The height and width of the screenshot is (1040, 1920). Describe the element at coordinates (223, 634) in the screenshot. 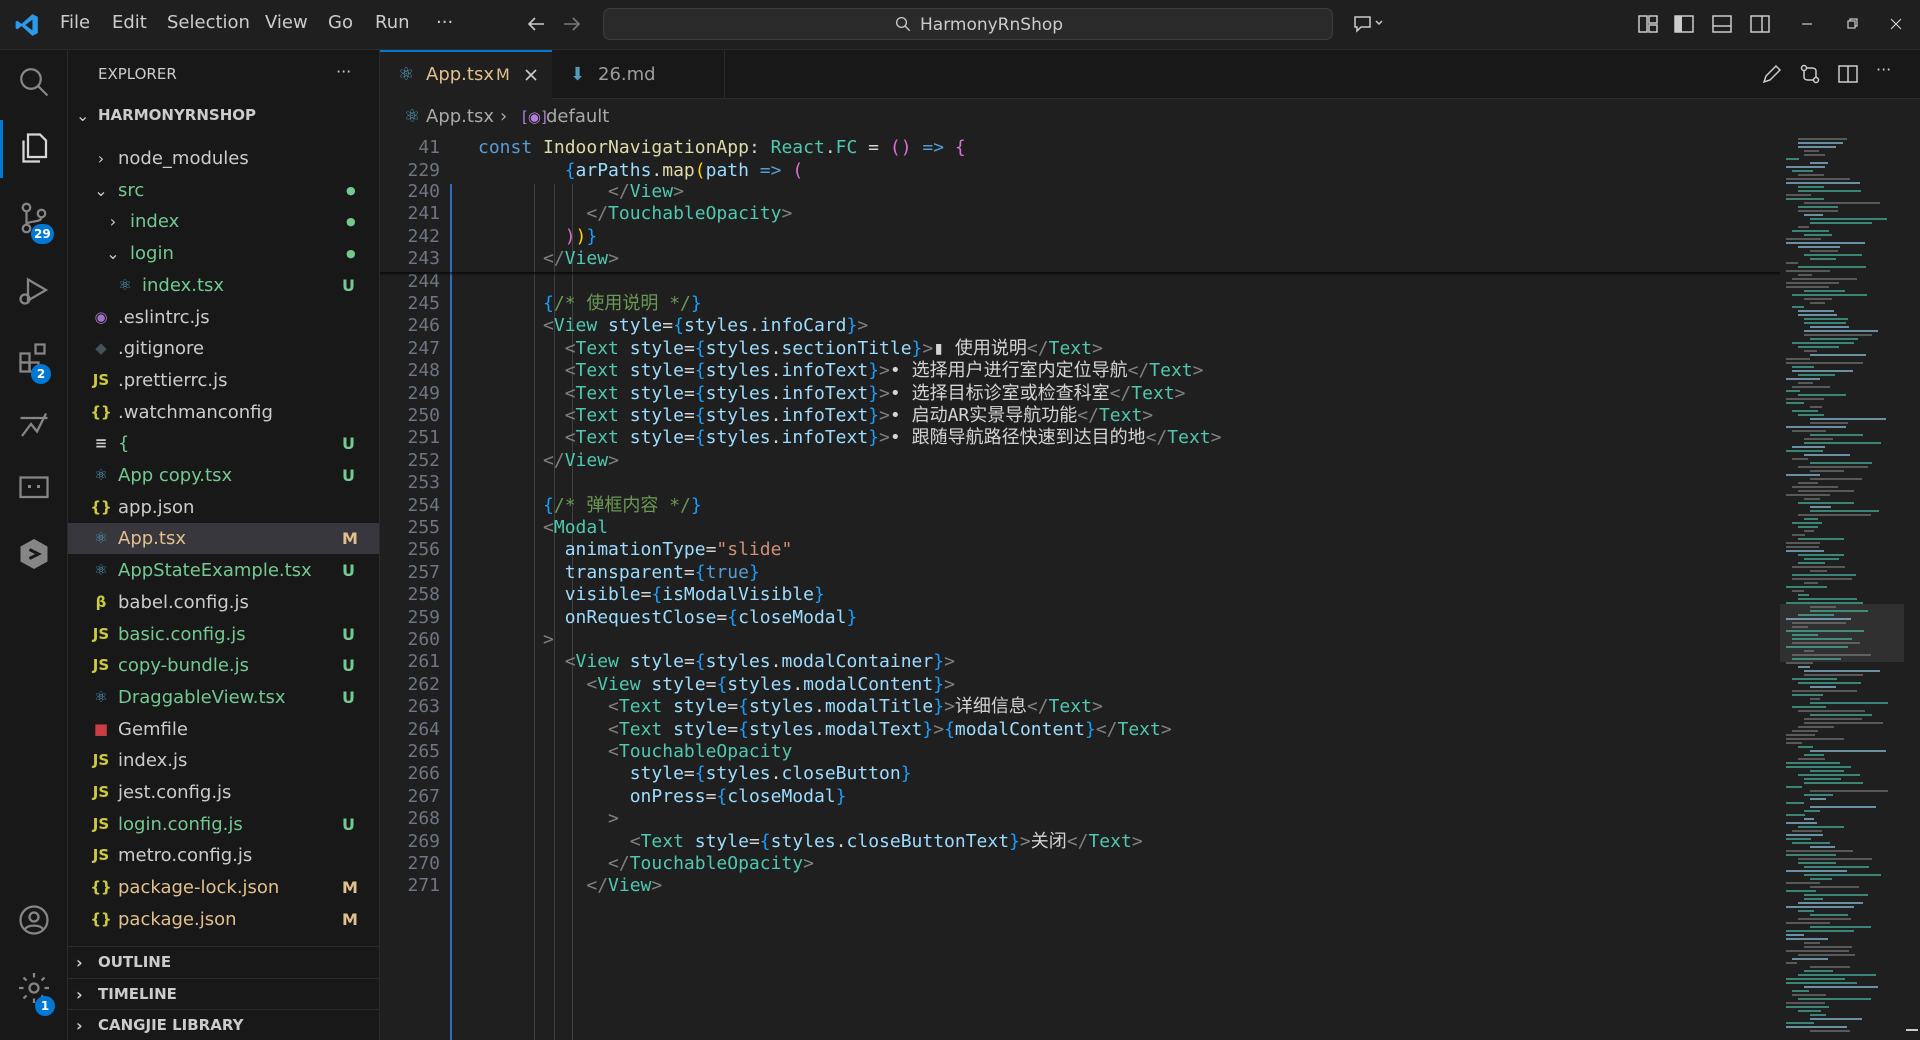

I see `file-item: JS basic.config.js U` at that location.